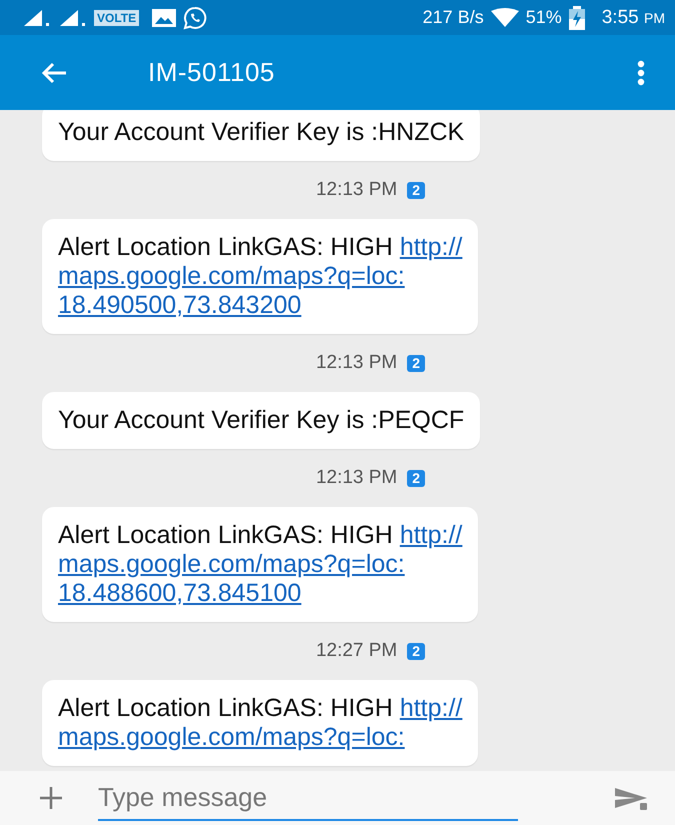 This screenshot has height=825, width=675. What do you see at coordinates (544, 17) in the screenshot?
I see `battery-percent: 51%` at bounding box center [544, 17].